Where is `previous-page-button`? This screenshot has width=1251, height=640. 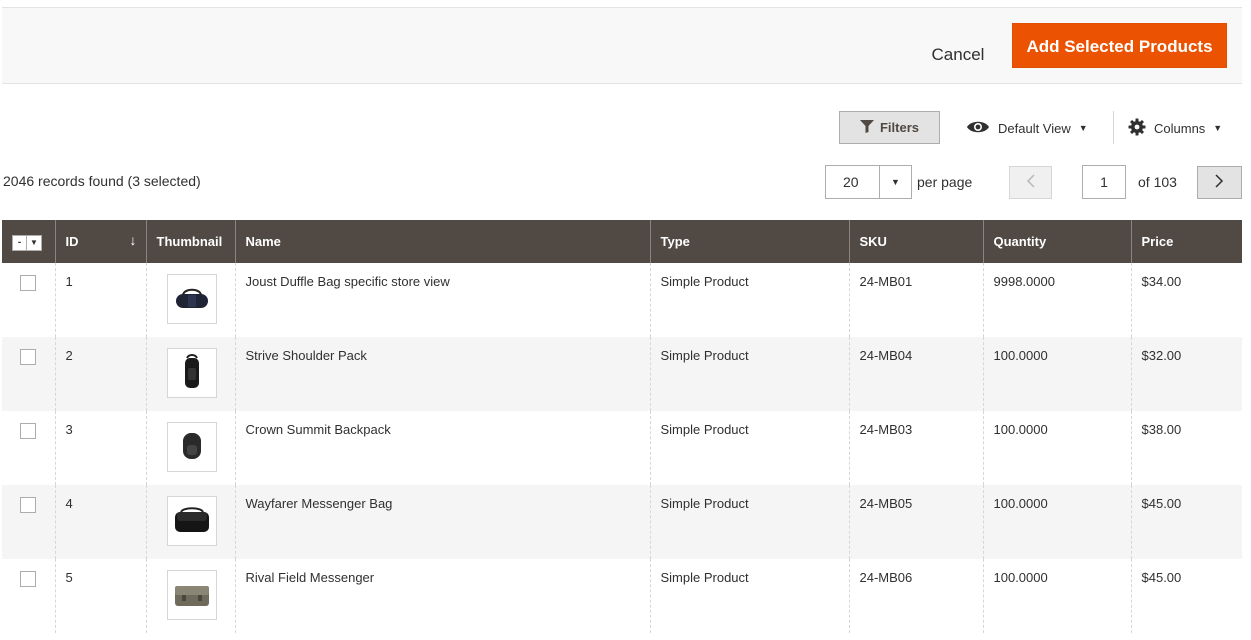
previous-page-button is located at coordinates (1030, 182).